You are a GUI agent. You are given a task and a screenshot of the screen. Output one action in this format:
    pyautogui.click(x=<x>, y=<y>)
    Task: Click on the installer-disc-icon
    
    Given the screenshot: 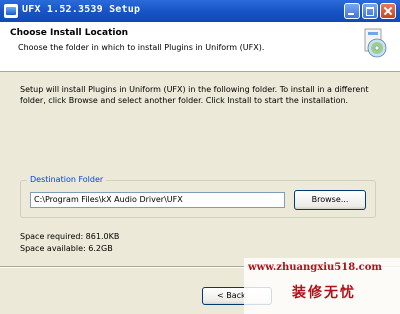 What is the action you would take?
    pyautogui.click(x=375, y=43)
    